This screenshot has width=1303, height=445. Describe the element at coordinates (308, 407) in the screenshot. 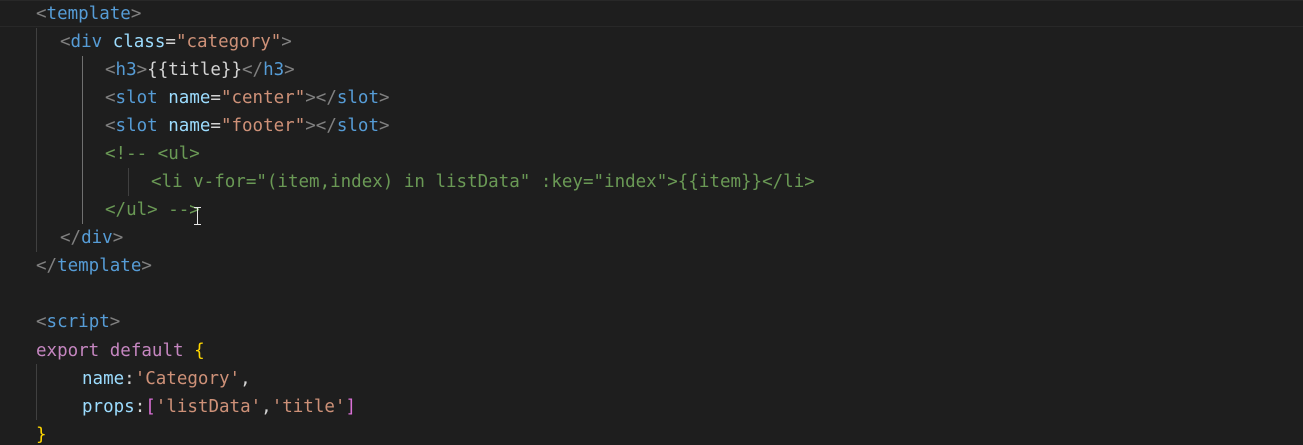

I see `string: 'title'` at that location.